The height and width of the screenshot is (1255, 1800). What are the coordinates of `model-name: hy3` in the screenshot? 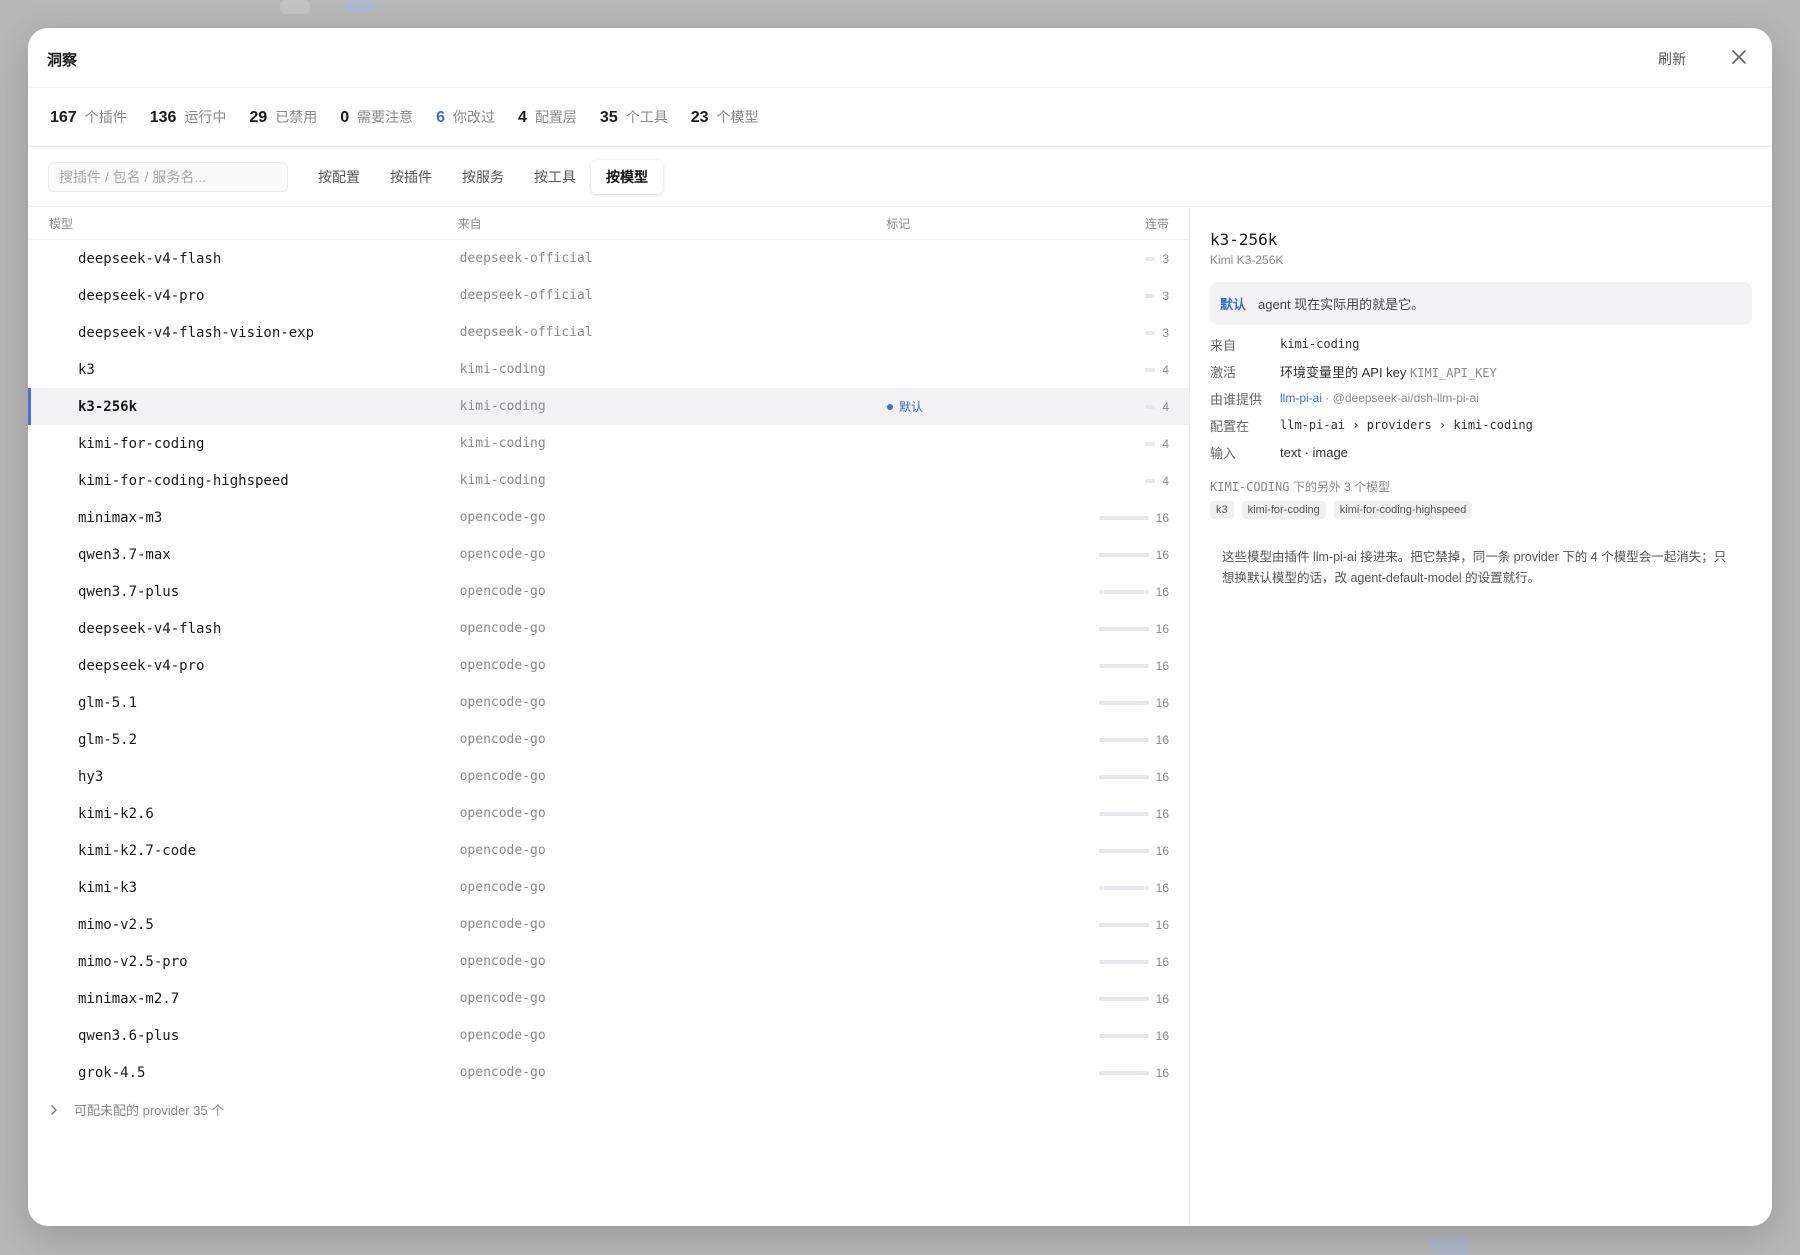 It's located at (91, 776).